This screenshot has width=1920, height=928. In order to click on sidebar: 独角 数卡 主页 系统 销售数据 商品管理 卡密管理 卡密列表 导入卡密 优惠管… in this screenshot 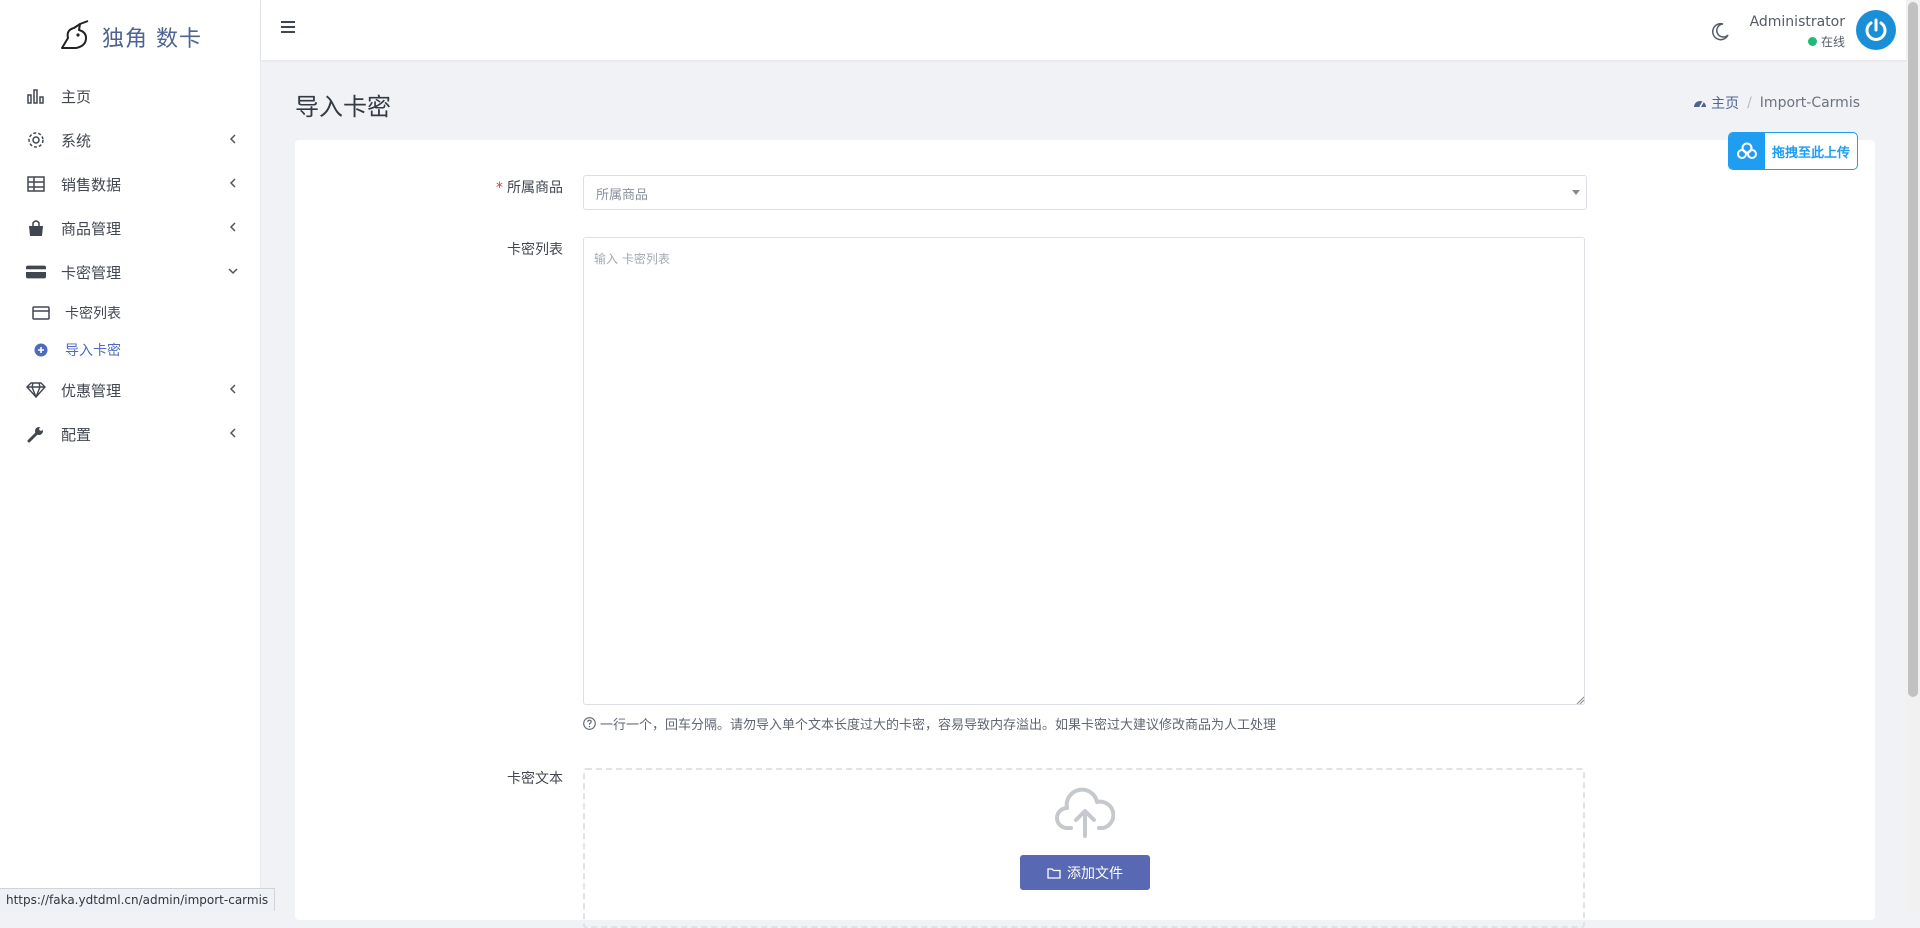, I will do `click(130, 455)`.